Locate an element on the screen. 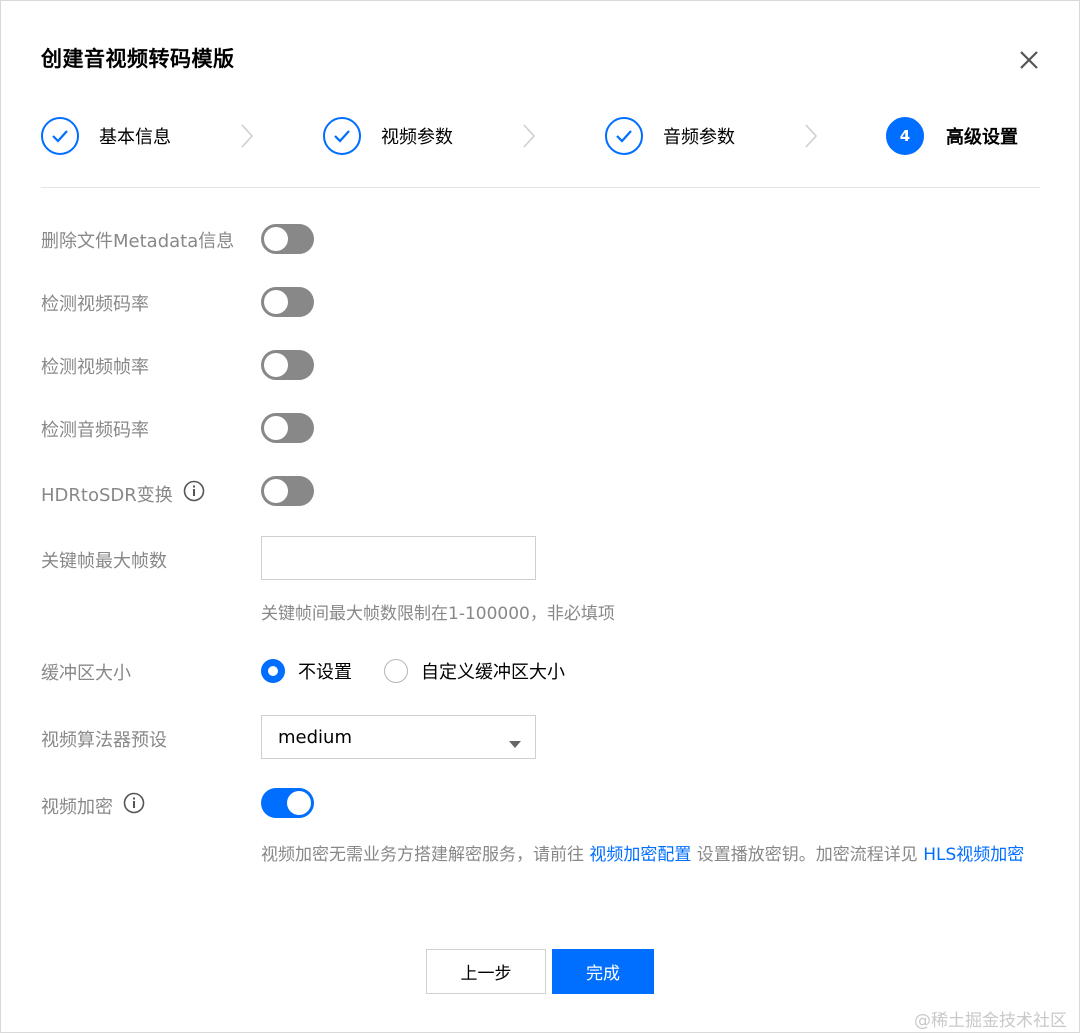 The width and height of the screenshot is (1080, 1033). detect-video-bitrate-label: 检测视频码率 is located at coordinates (95, 304).